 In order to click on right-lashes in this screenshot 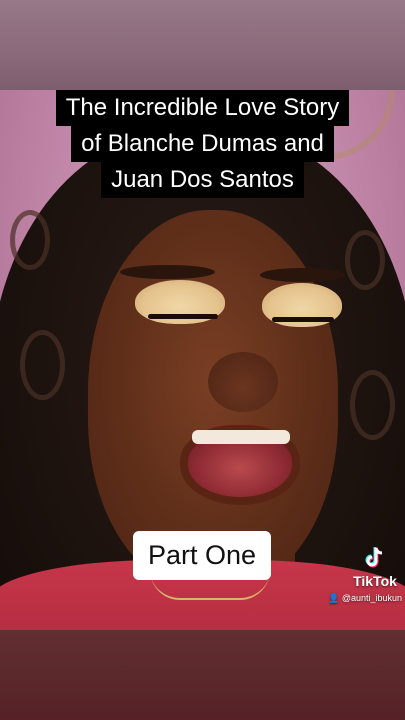, I will do `click(303, 319)`.